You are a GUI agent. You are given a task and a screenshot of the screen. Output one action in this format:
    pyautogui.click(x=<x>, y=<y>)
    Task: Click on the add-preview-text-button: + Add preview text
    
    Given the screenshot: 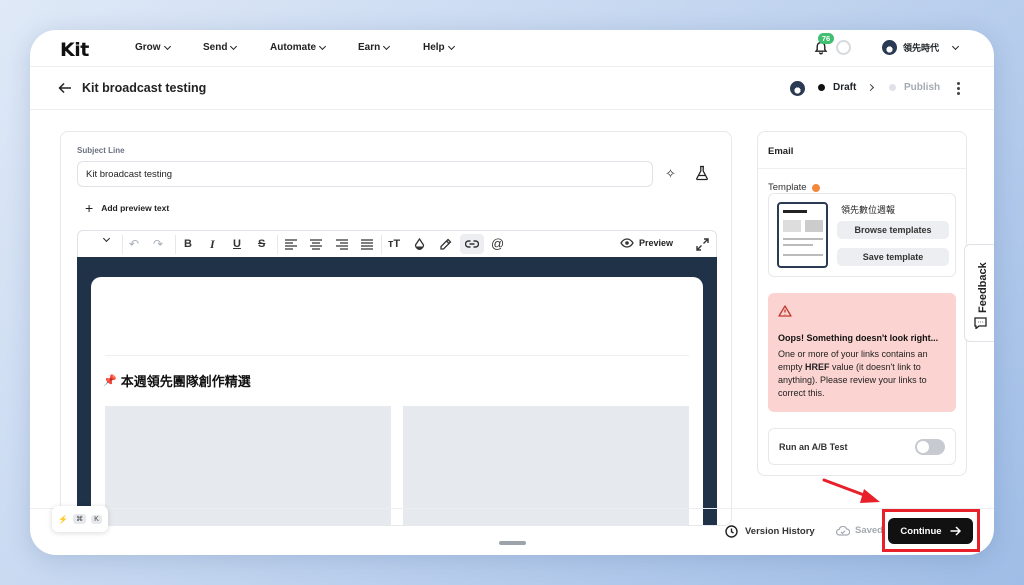 What is the action you would take?
    pyautogui.click(x=127, y=208)
    